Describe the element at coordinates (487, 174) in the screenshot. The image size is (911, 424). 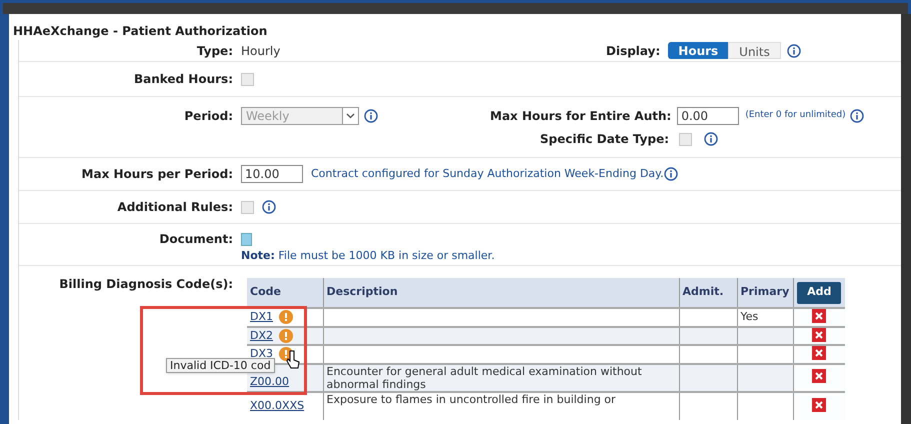
I see `contract-note: Contract configured for Sunday Authorization Week-Ending Day.` at that location.